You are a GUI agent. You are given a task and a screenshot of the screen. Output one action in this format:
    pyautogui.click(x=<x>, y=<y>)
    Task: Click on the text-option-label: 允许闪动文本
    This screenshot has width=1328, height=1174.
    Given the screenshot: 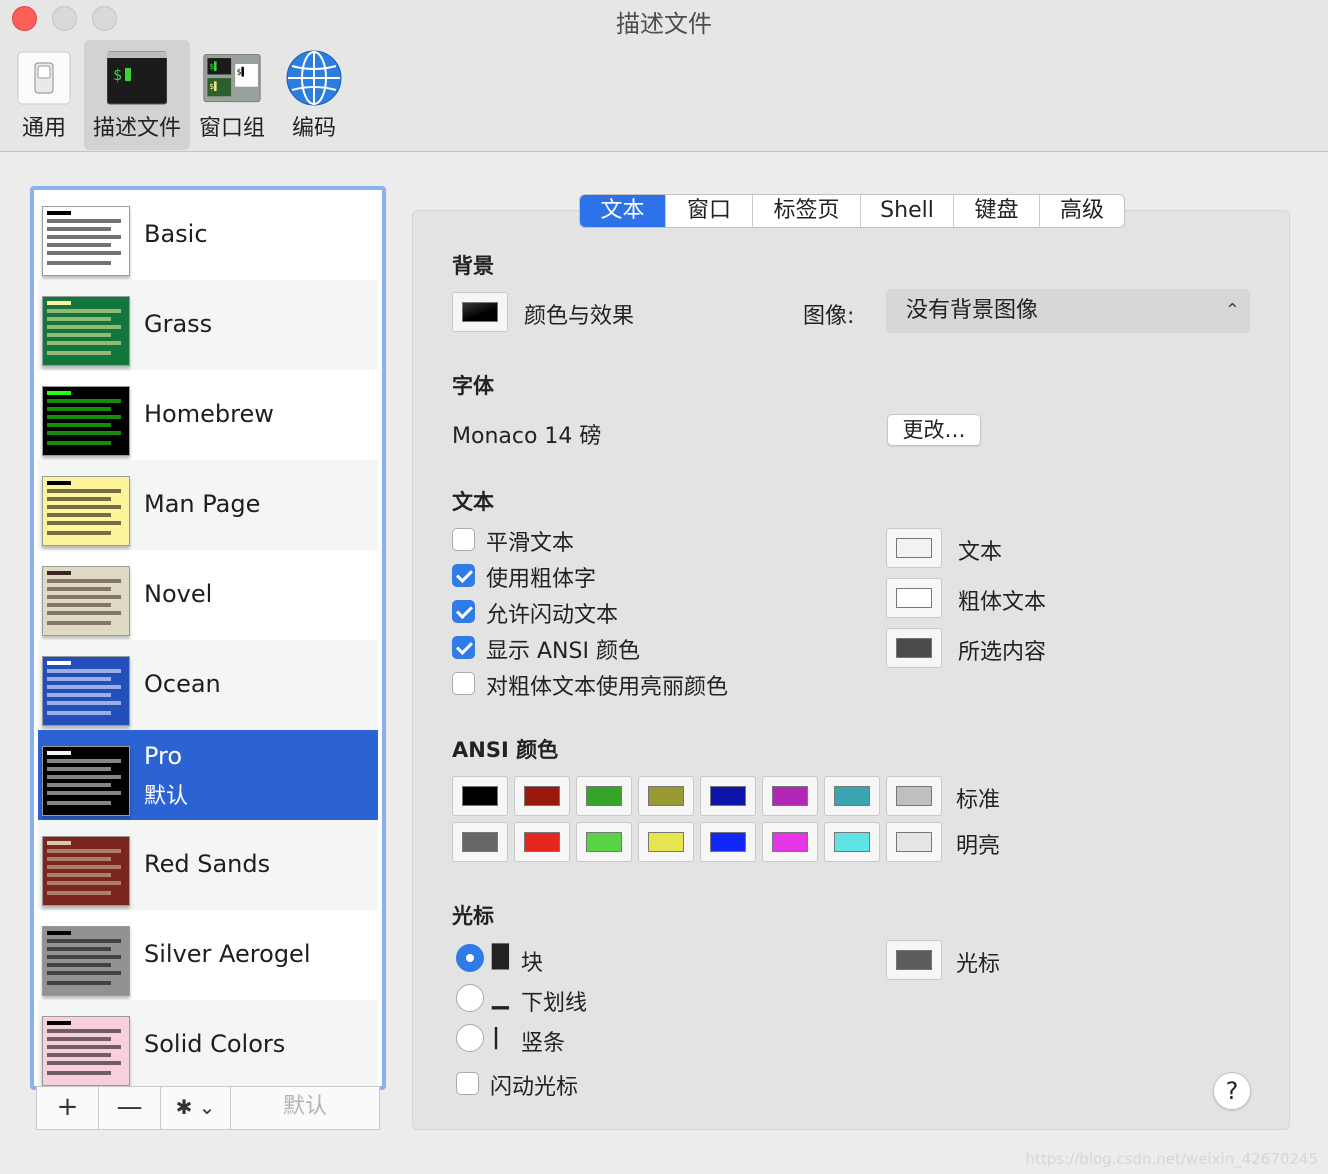 What is the action you would take?
    pyautogui.click(x=552, y=615)
    